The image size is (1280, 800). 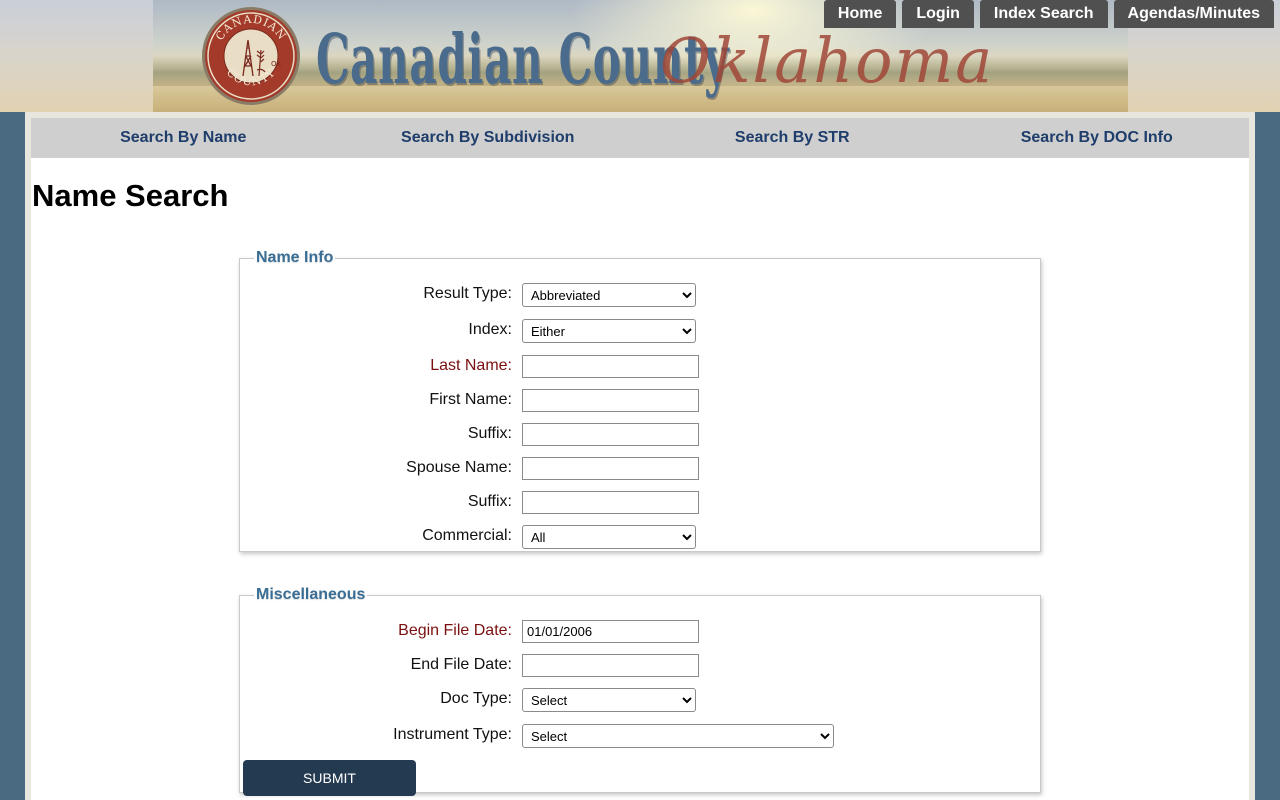 I want to click on index-row: Index: Either, so click(x=640, y=331).